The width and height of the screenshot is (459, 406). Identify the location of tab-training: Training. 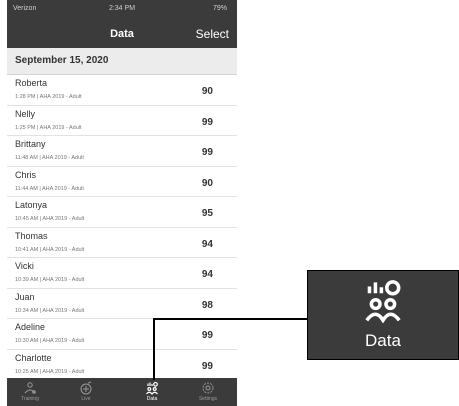
(30, 393).